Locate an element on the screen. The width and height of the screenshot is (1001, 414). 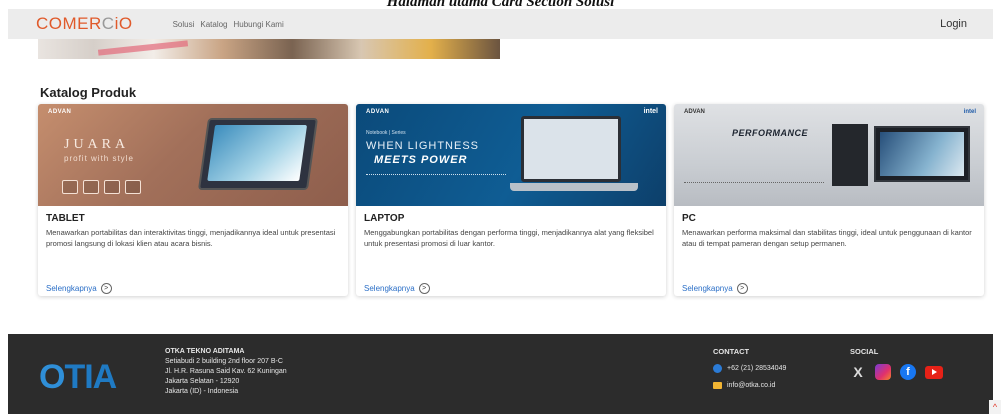
card-title: LAPTOP is located at coordinates (384, 218).